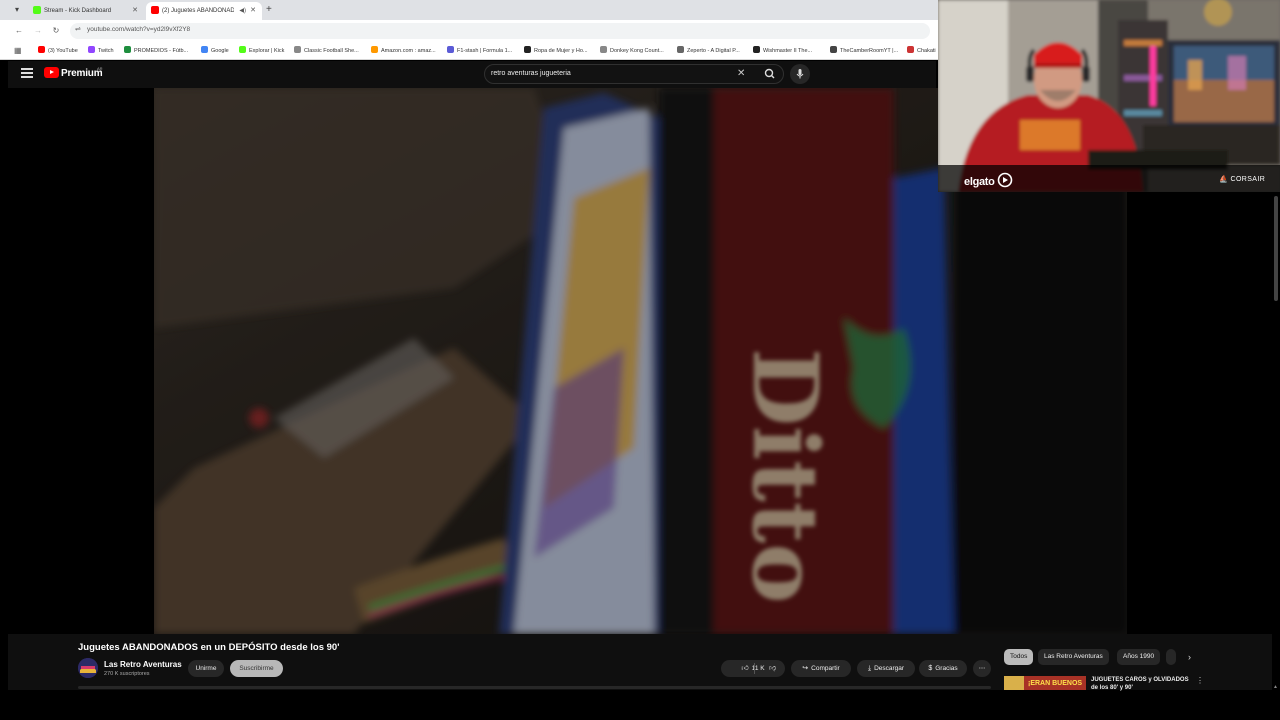  What do you see at coordinates (886, 668) in the screenshot?
I see `download-button: ⤓ Descargar` at bounding box center [886, 668].